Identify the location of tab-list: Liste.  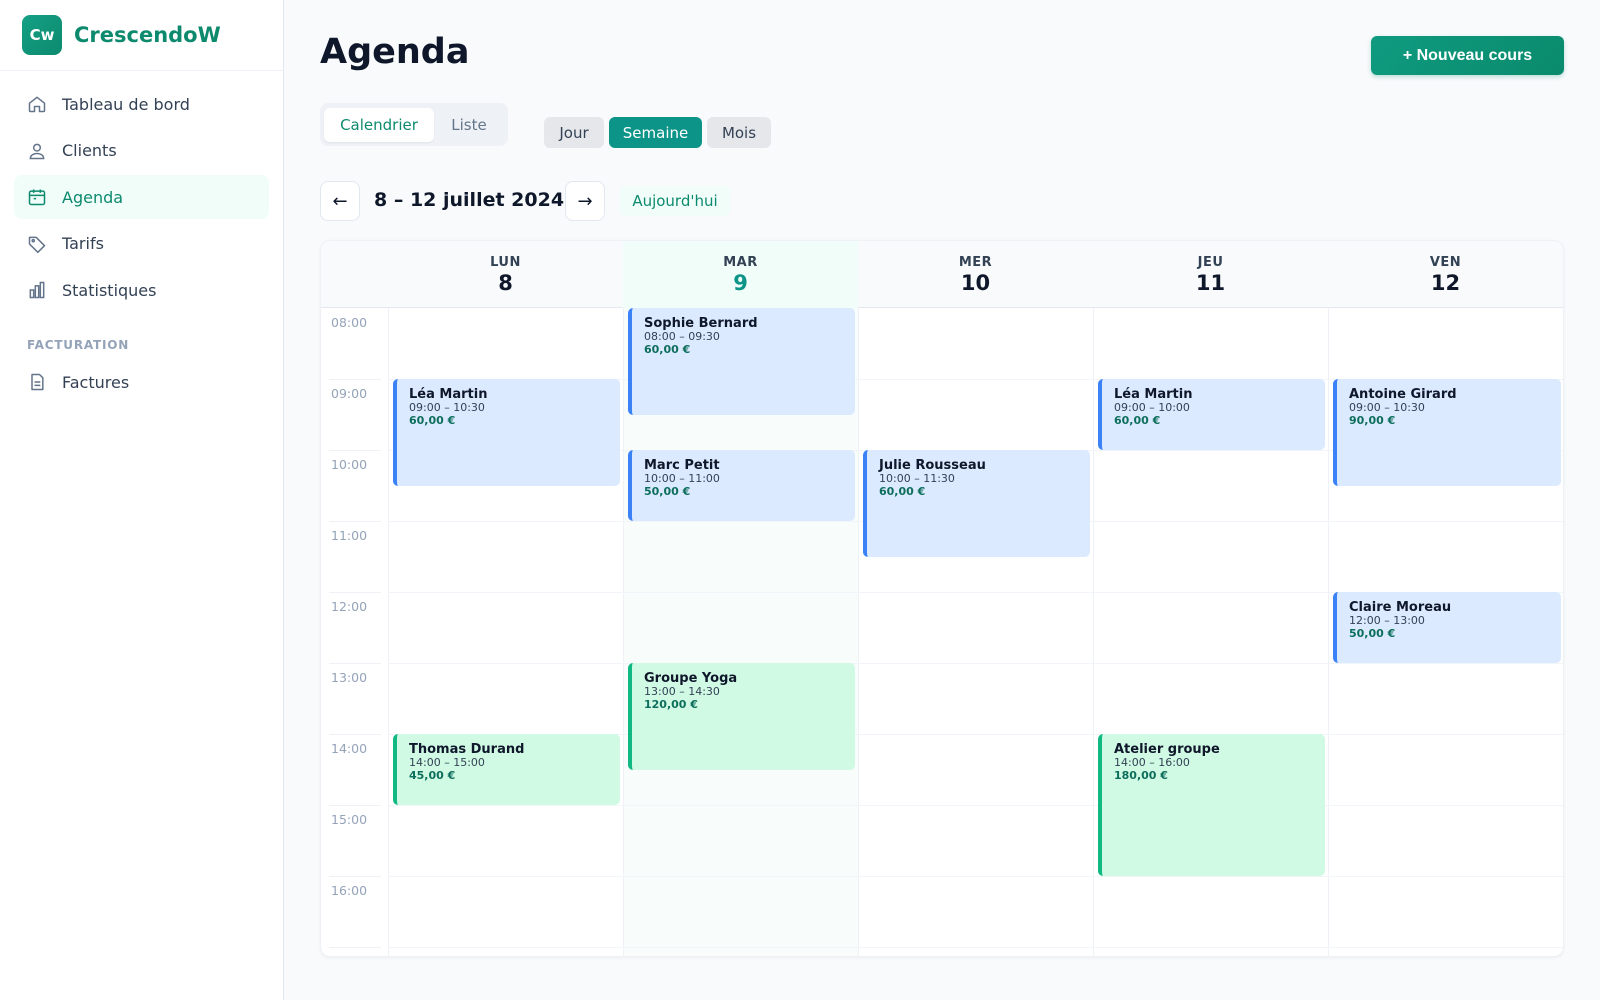
(469, 125).